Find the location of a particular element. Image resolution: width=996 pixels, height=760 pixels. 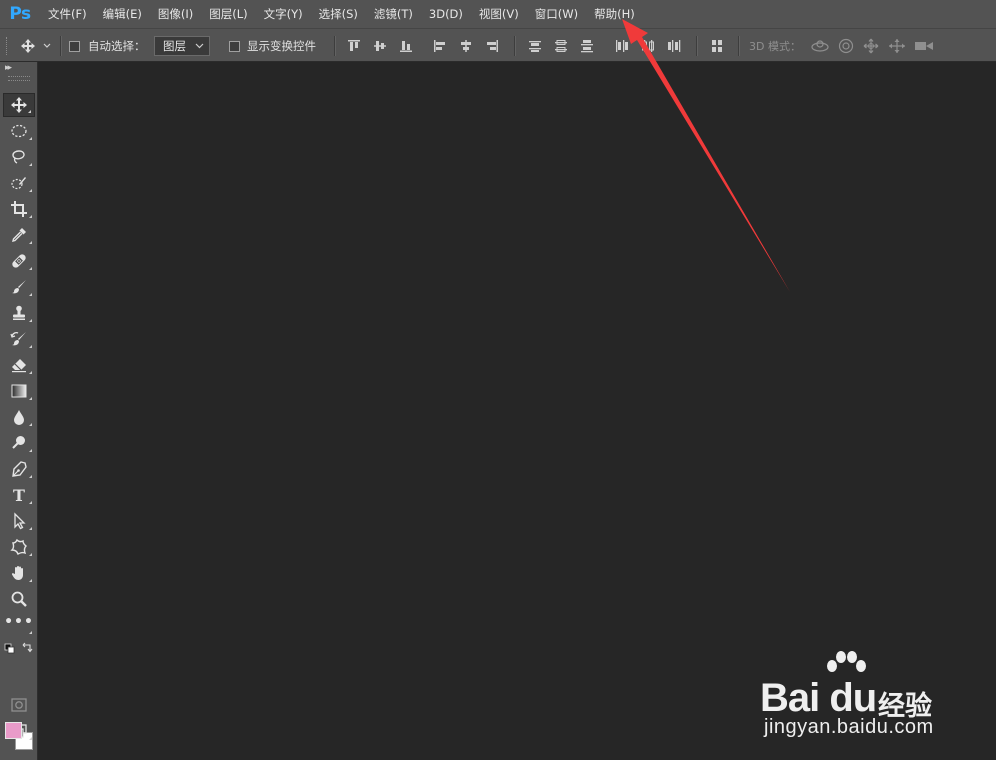

menu-select: 选择(S) is located at coordinates (338, 14).